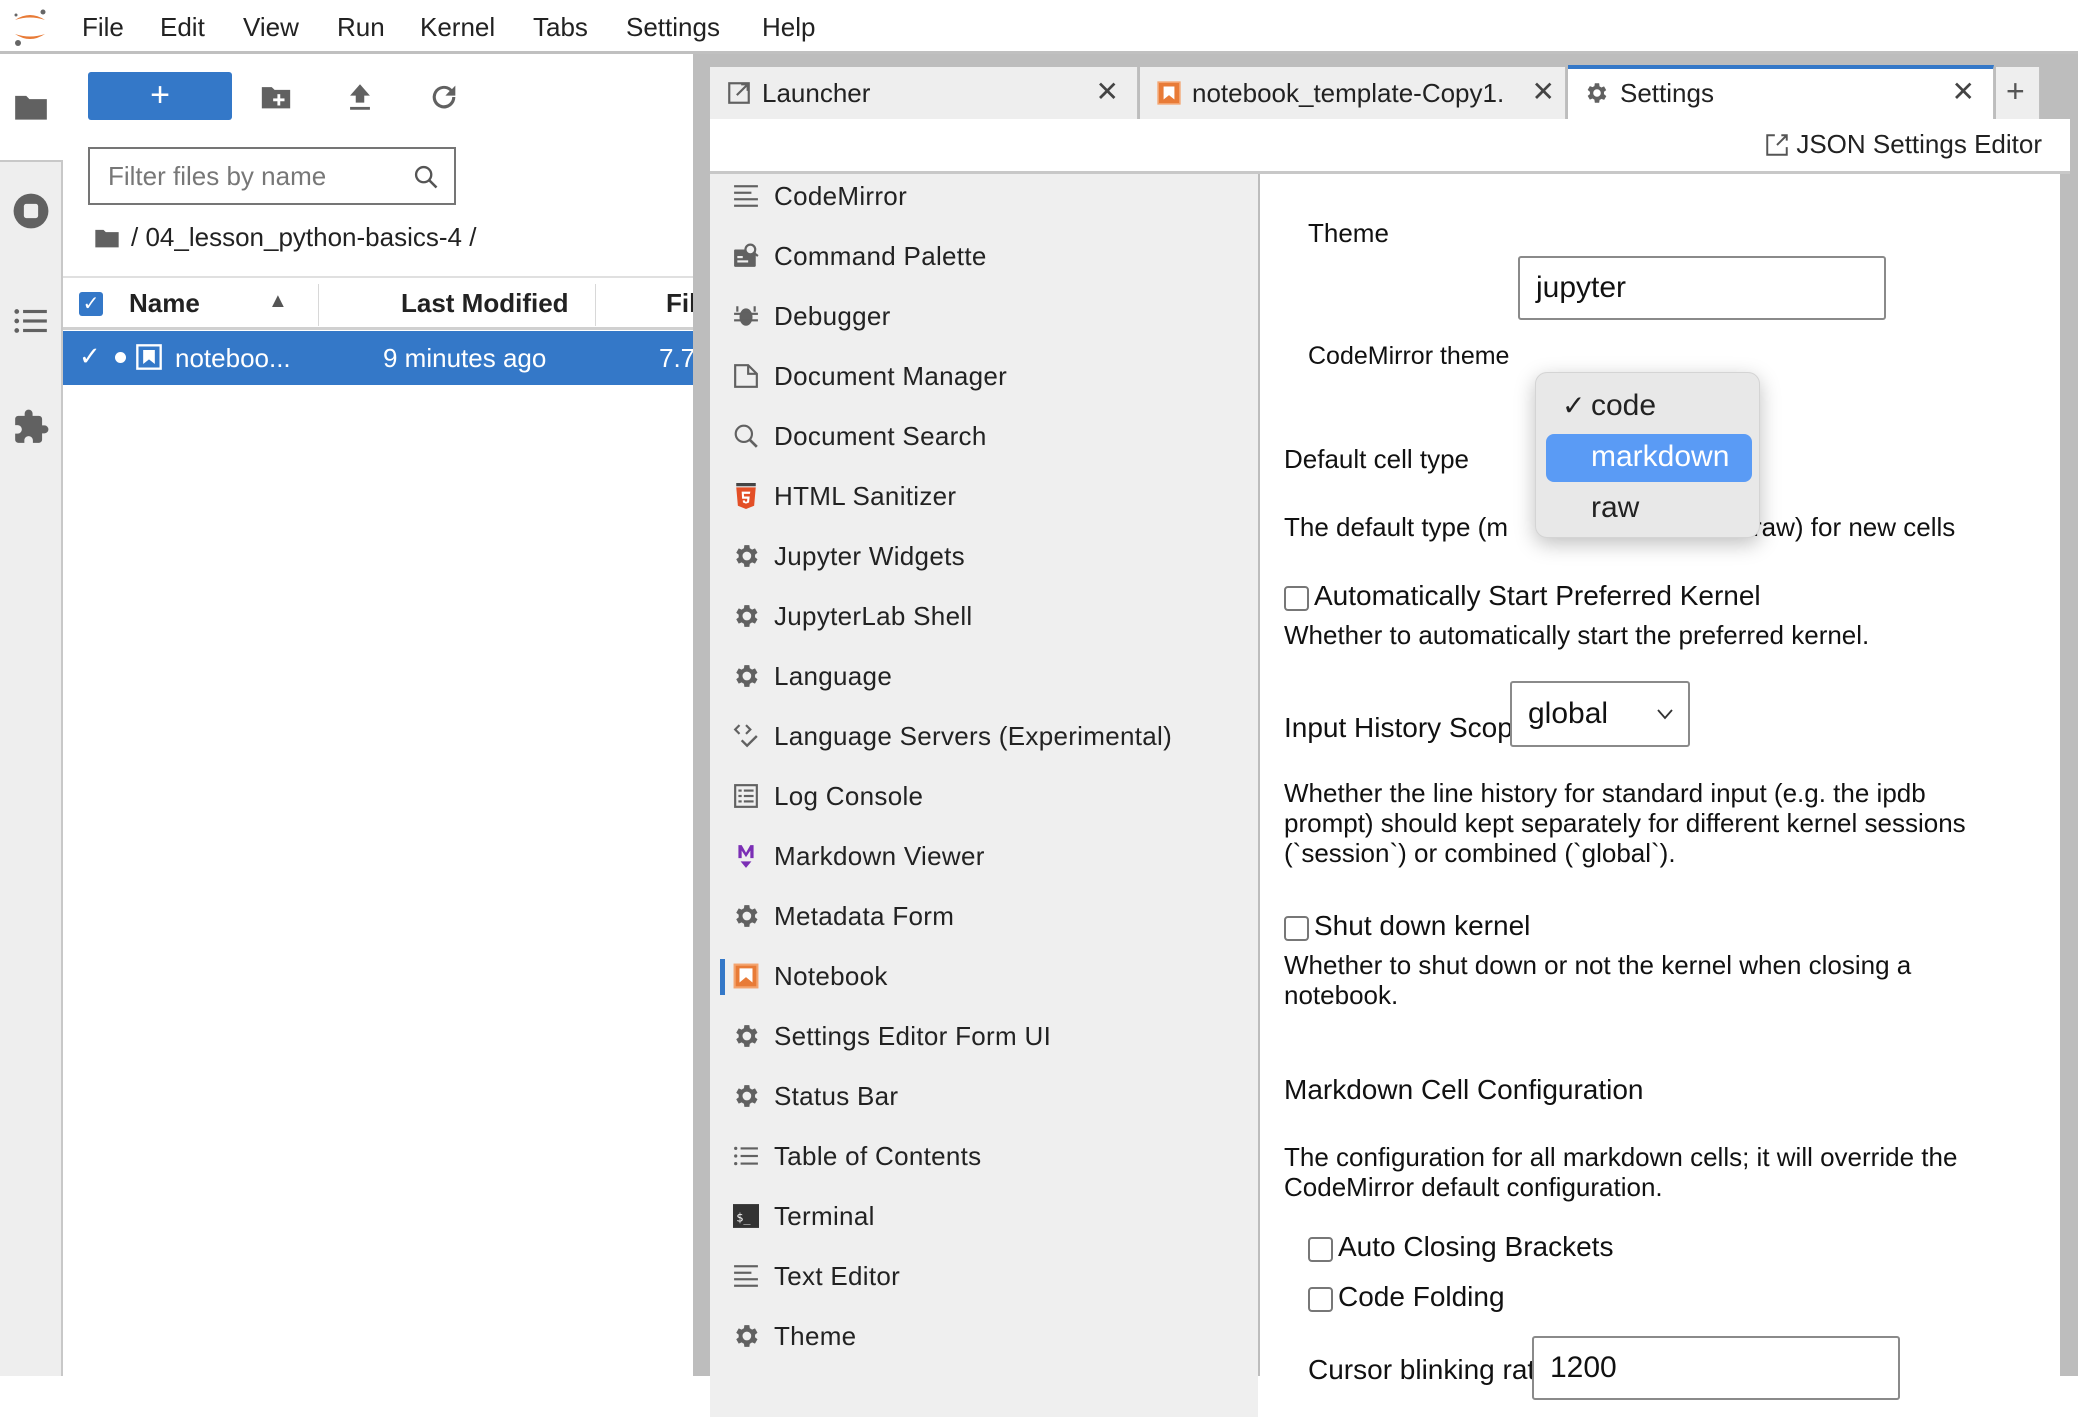  What do you see at coordinates (1464, 1089) in the screenshot?
I see `markdown-cell-config-title: Markdown Cell Configuration` at bounding box center [1464, 1089].